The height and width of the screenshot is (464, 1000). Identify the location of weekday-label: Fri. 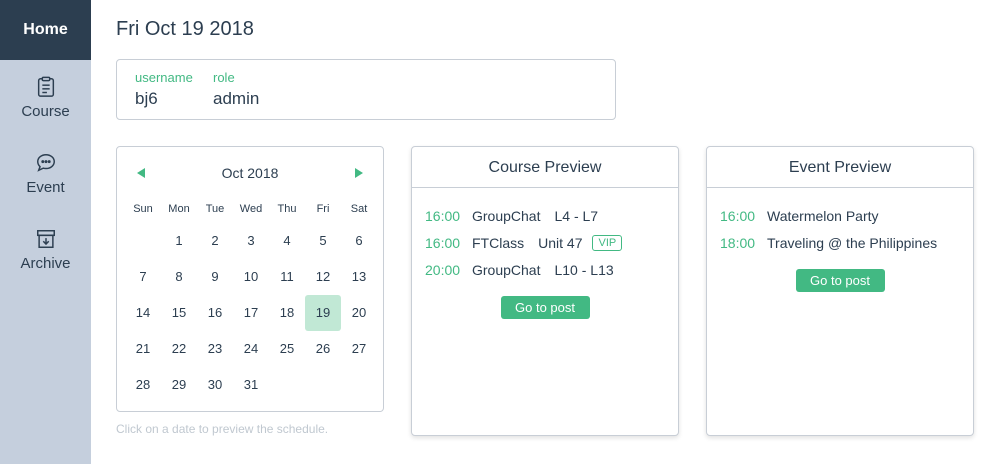
(323, 209).